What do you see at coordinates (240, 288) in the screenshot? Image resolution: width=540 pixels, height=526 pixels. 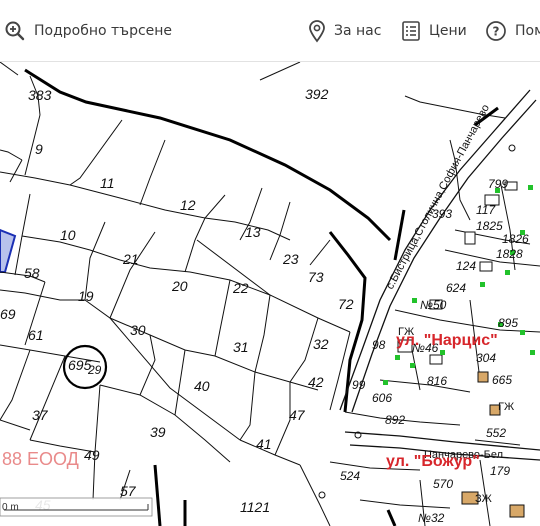 I see `parcel-22: 22` at bounding box center [240, 288].